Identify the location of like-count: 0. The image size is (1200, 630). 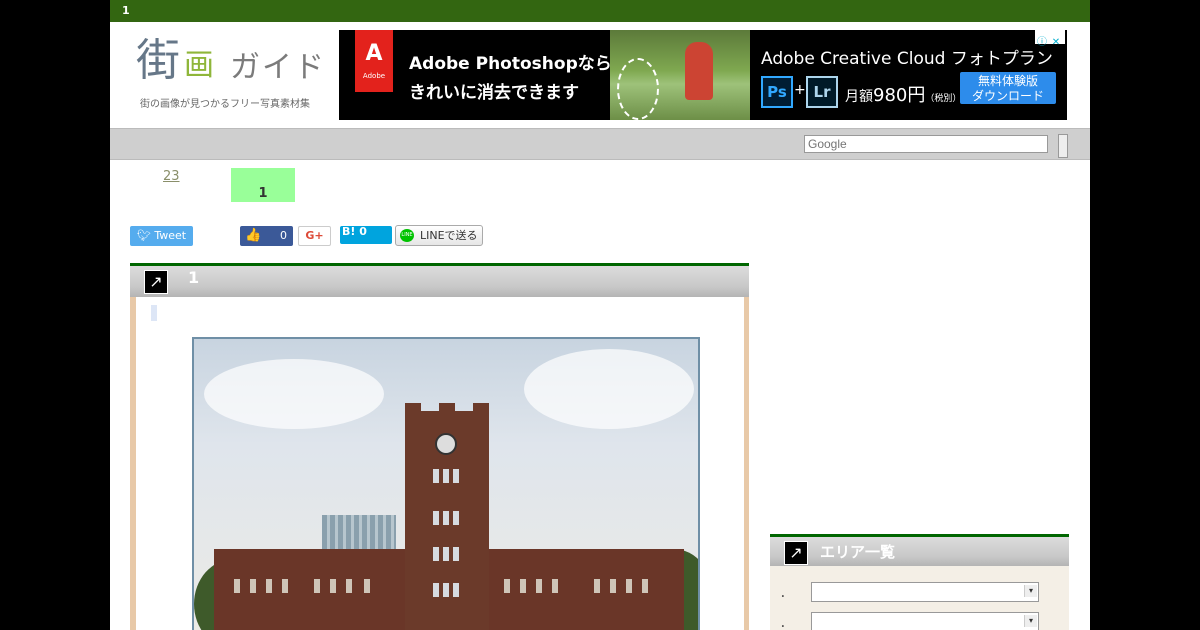
(283, 235).